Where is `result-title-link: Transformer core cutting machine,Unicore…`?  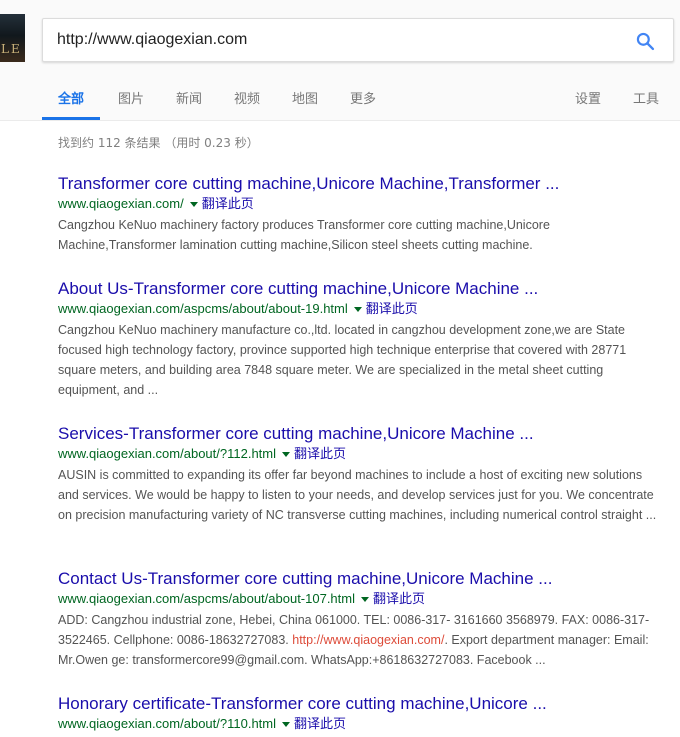
result-title-link: Transformer core cutting machine,Unicore… is located at coordinates (358, 184).